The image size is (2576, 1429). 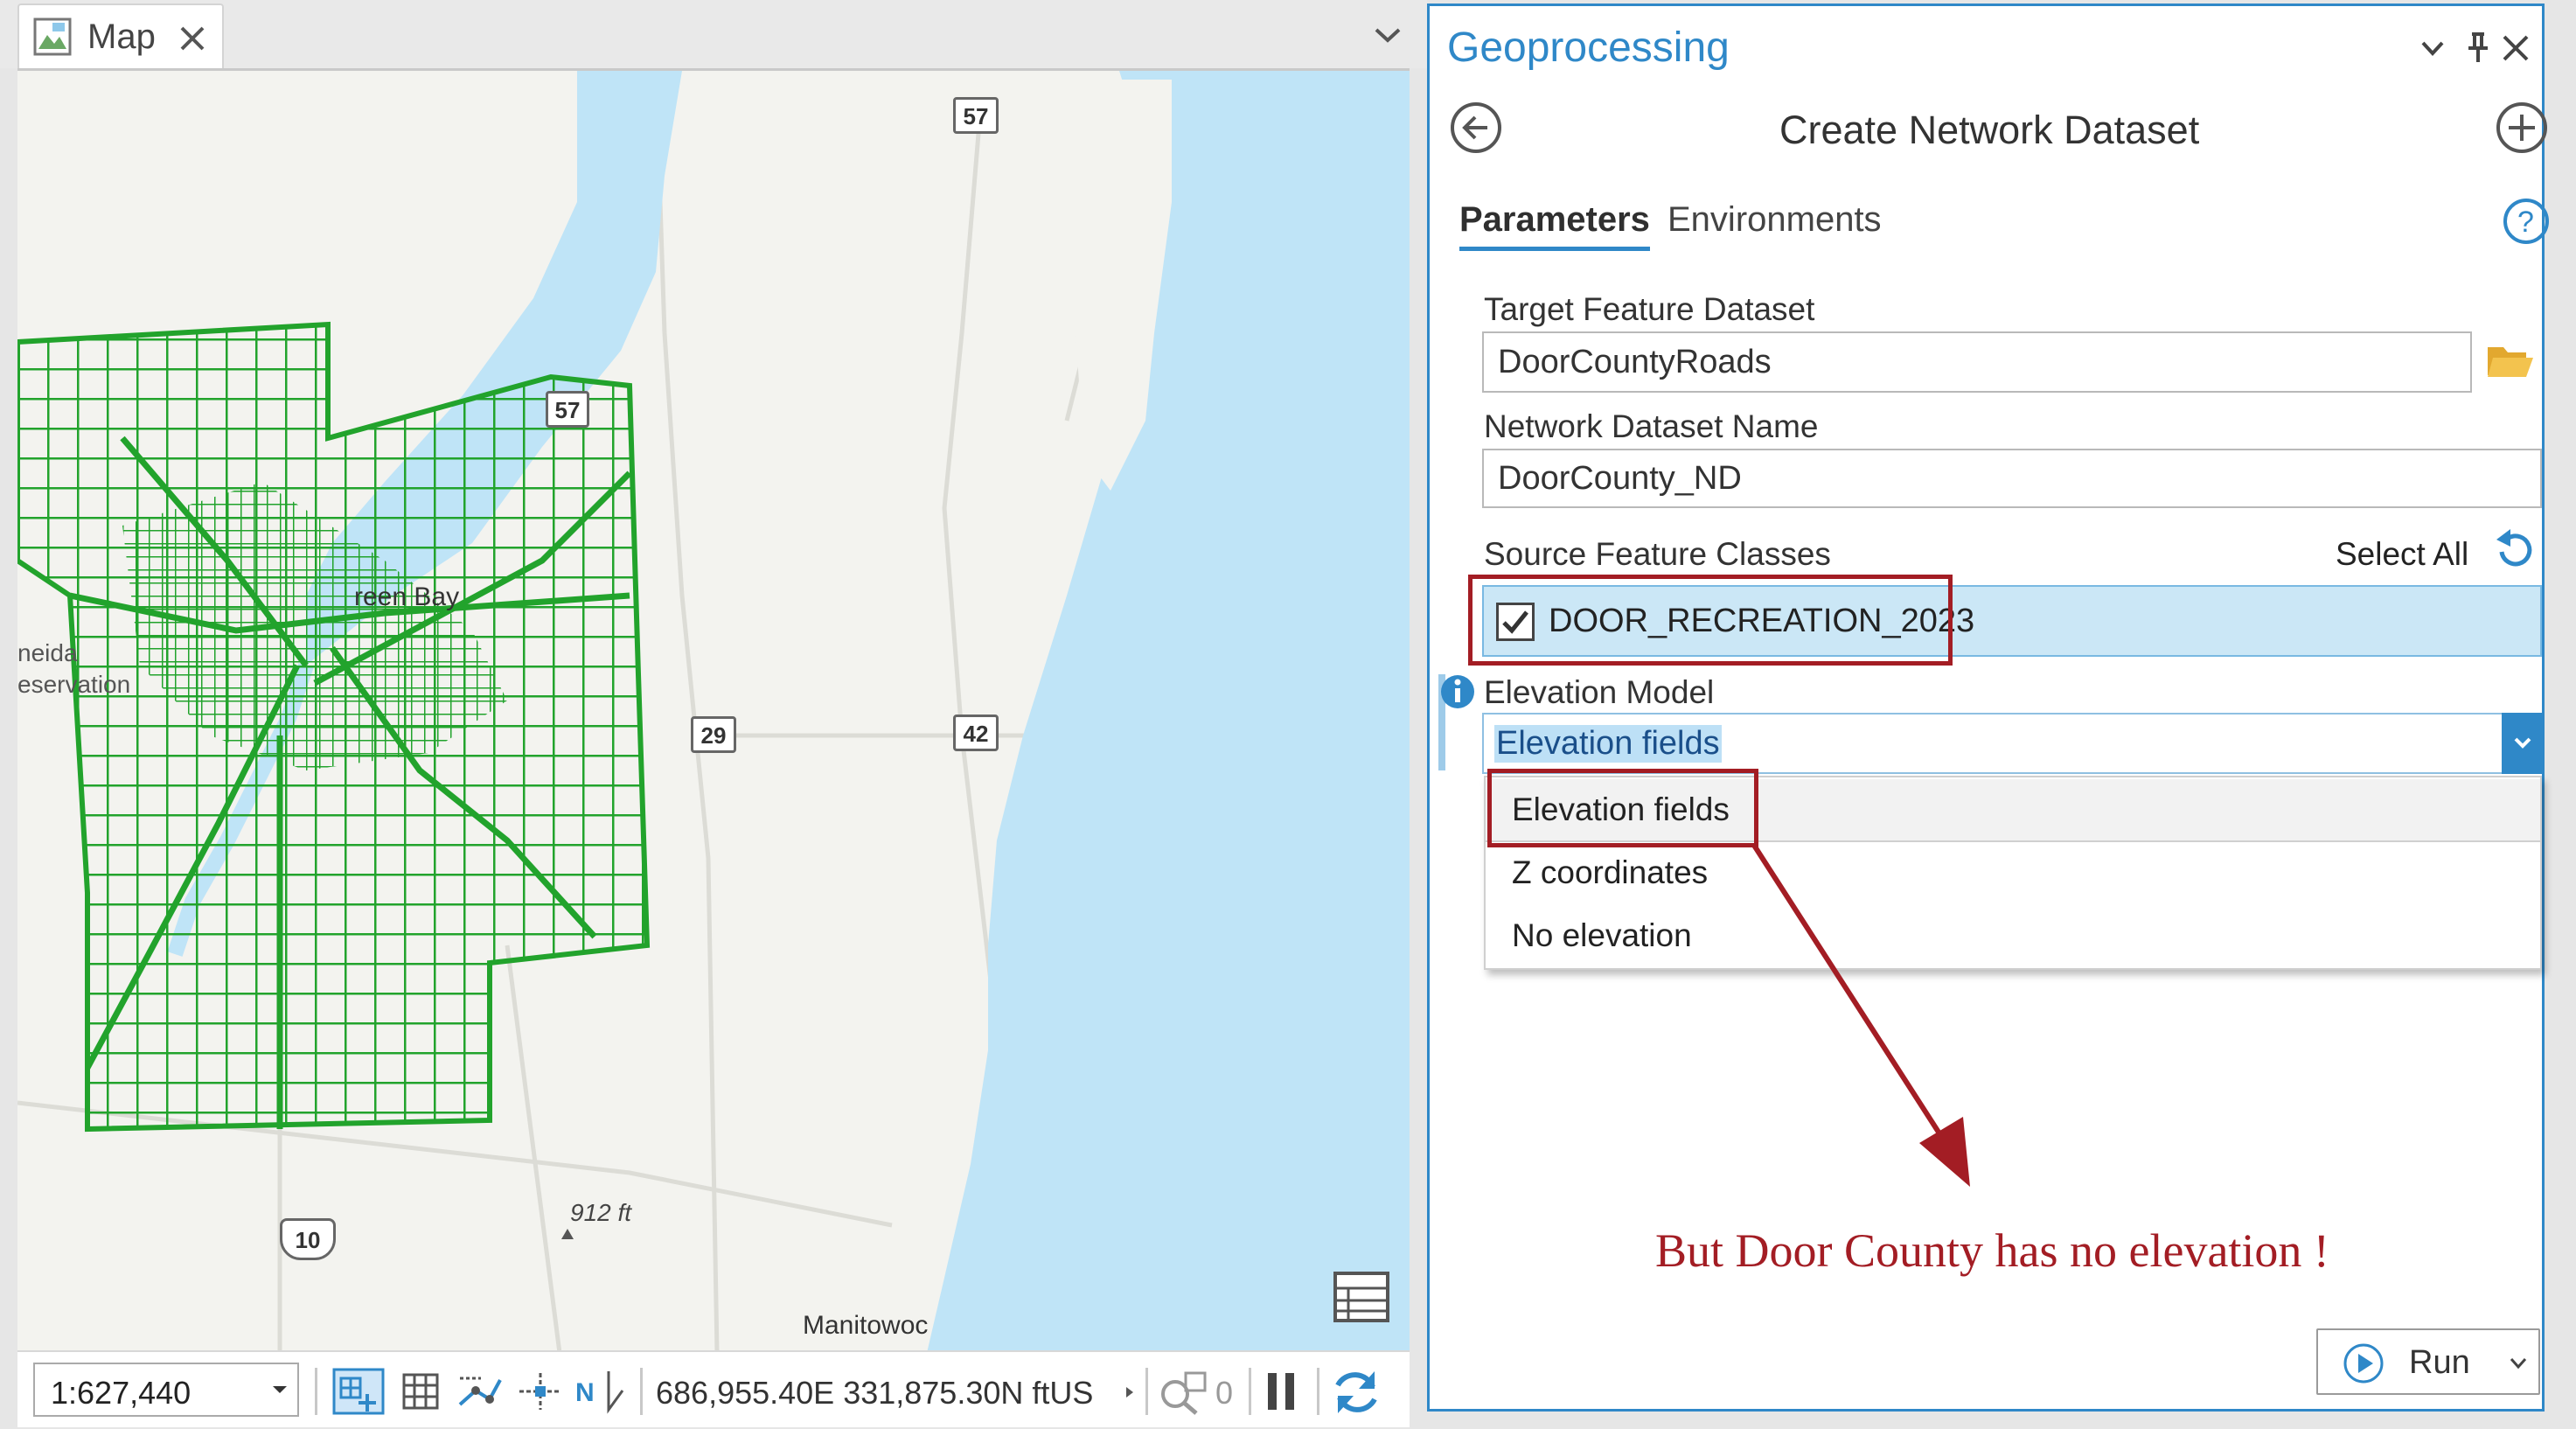 I want to click on map-tab-label: Map, so click(x=121, y=36).